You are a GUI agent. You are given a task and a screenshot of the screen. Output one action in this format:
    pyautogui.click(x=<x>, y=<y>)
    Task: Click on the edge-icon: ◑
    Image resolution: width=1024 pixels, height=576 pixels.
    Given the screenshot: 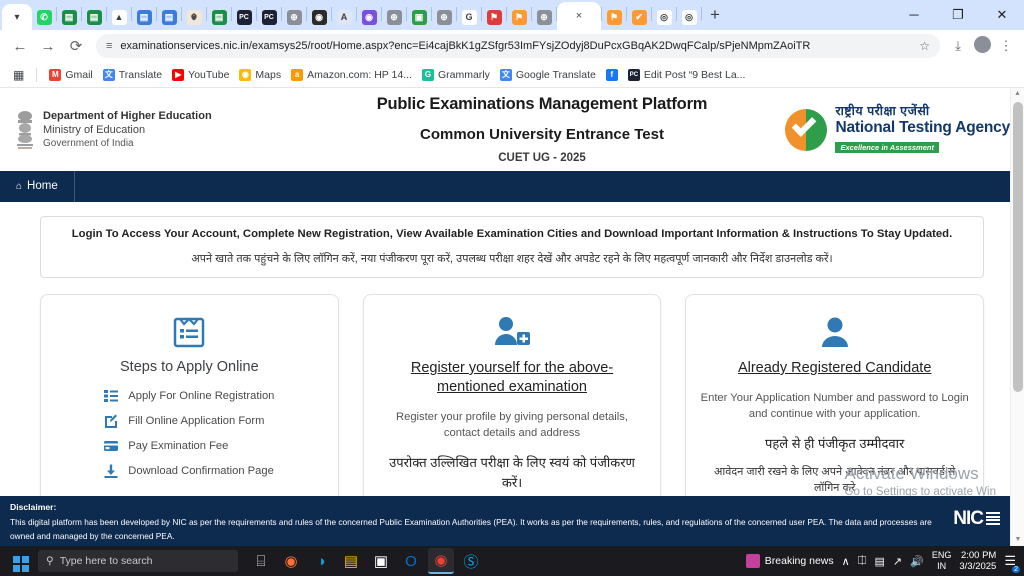 What is the action you would take?
    pyautogui.click(x=321, y=561)
    